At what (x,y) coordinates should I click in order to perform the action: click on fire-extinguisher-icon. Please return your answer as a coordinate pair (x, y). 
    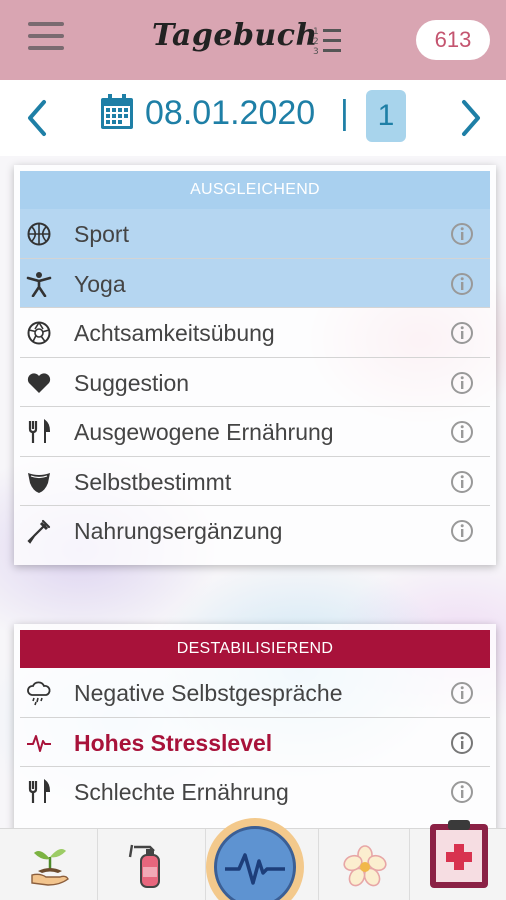
    Looking at the image, I should click on (144, 866).